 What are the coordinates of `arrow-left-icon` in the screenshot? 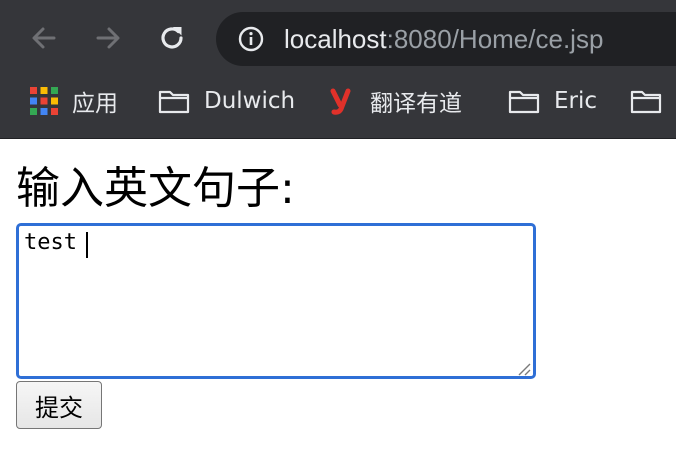 It's located at (44, 38).